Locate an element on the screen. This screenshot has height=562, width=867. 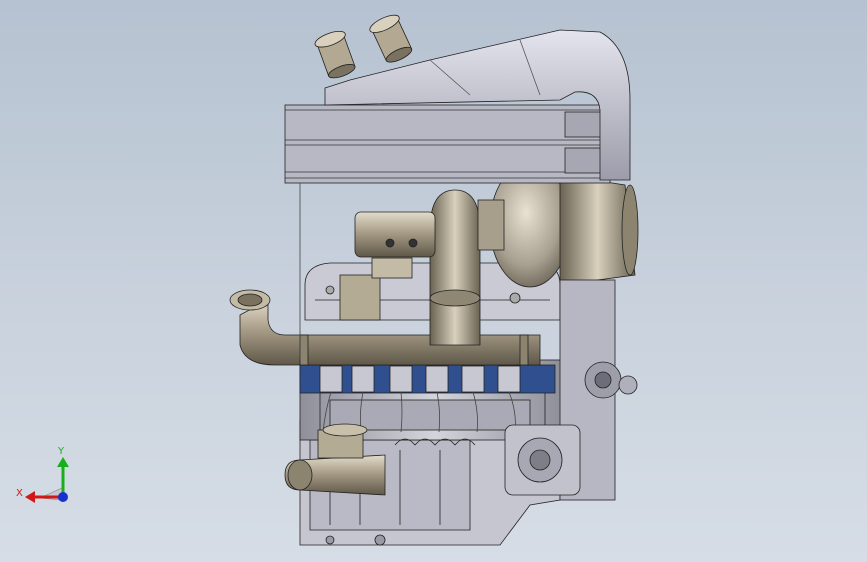
y-axis-arrow is located at coordinates (63, 462).